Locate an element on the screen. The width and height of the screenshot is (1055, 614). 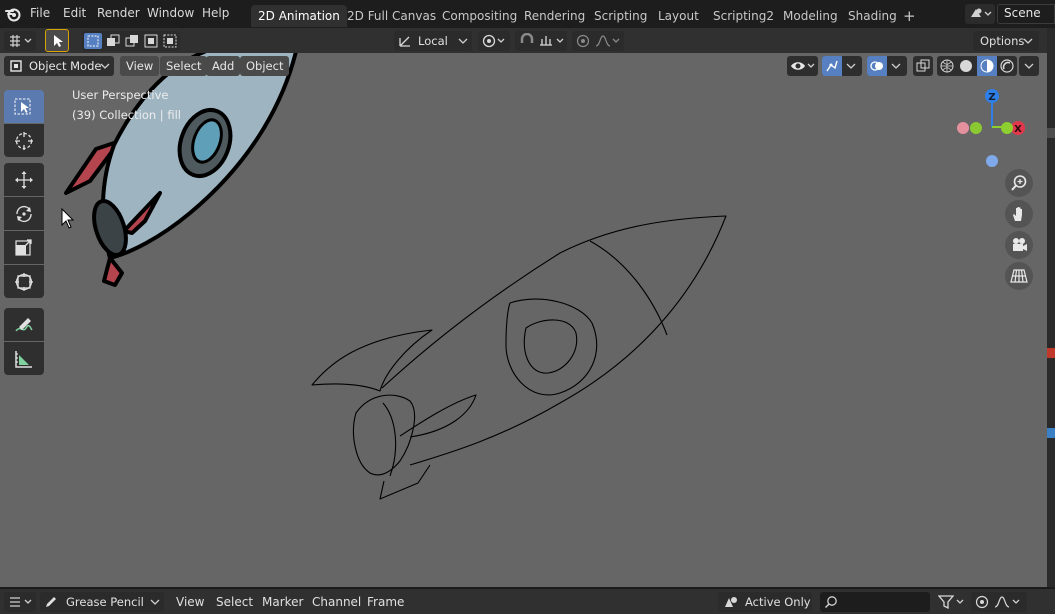
tool-measure is located at coordinates (24, 358).